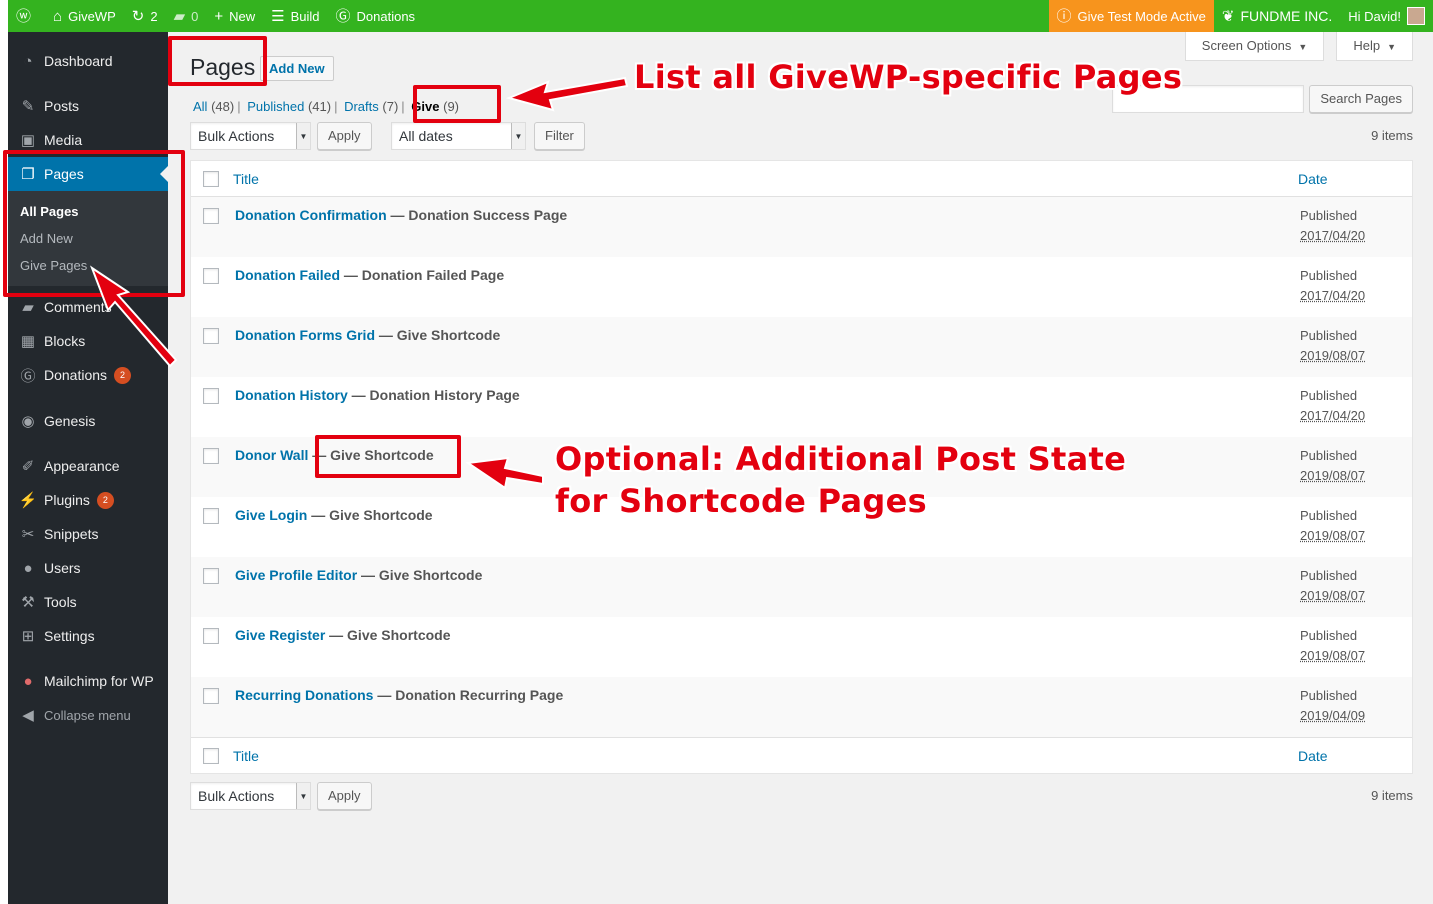 The image size is (1433, 904). I want to click on date-column-footer: Date, so click(1313, 756).